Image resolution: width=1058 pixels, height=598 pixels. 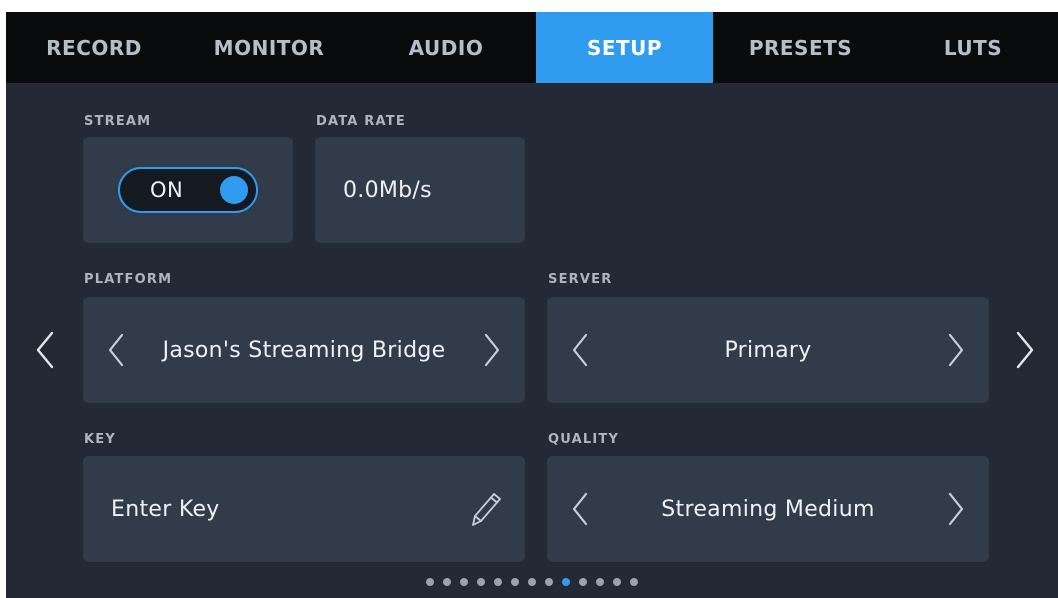 I want to click on tab-luts: LUTS, so click(x=973, y=47).